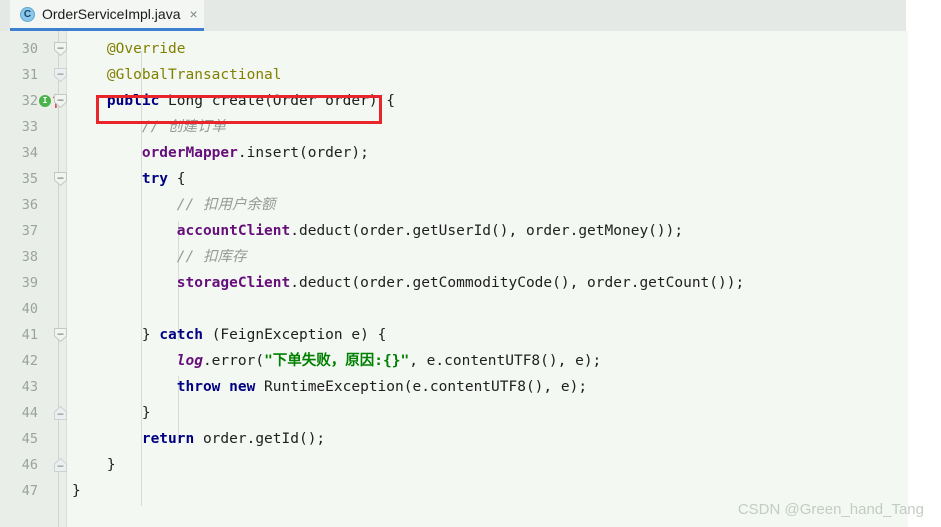  I want to click on comment-create-order: // 创建订单, so click(149, 127).